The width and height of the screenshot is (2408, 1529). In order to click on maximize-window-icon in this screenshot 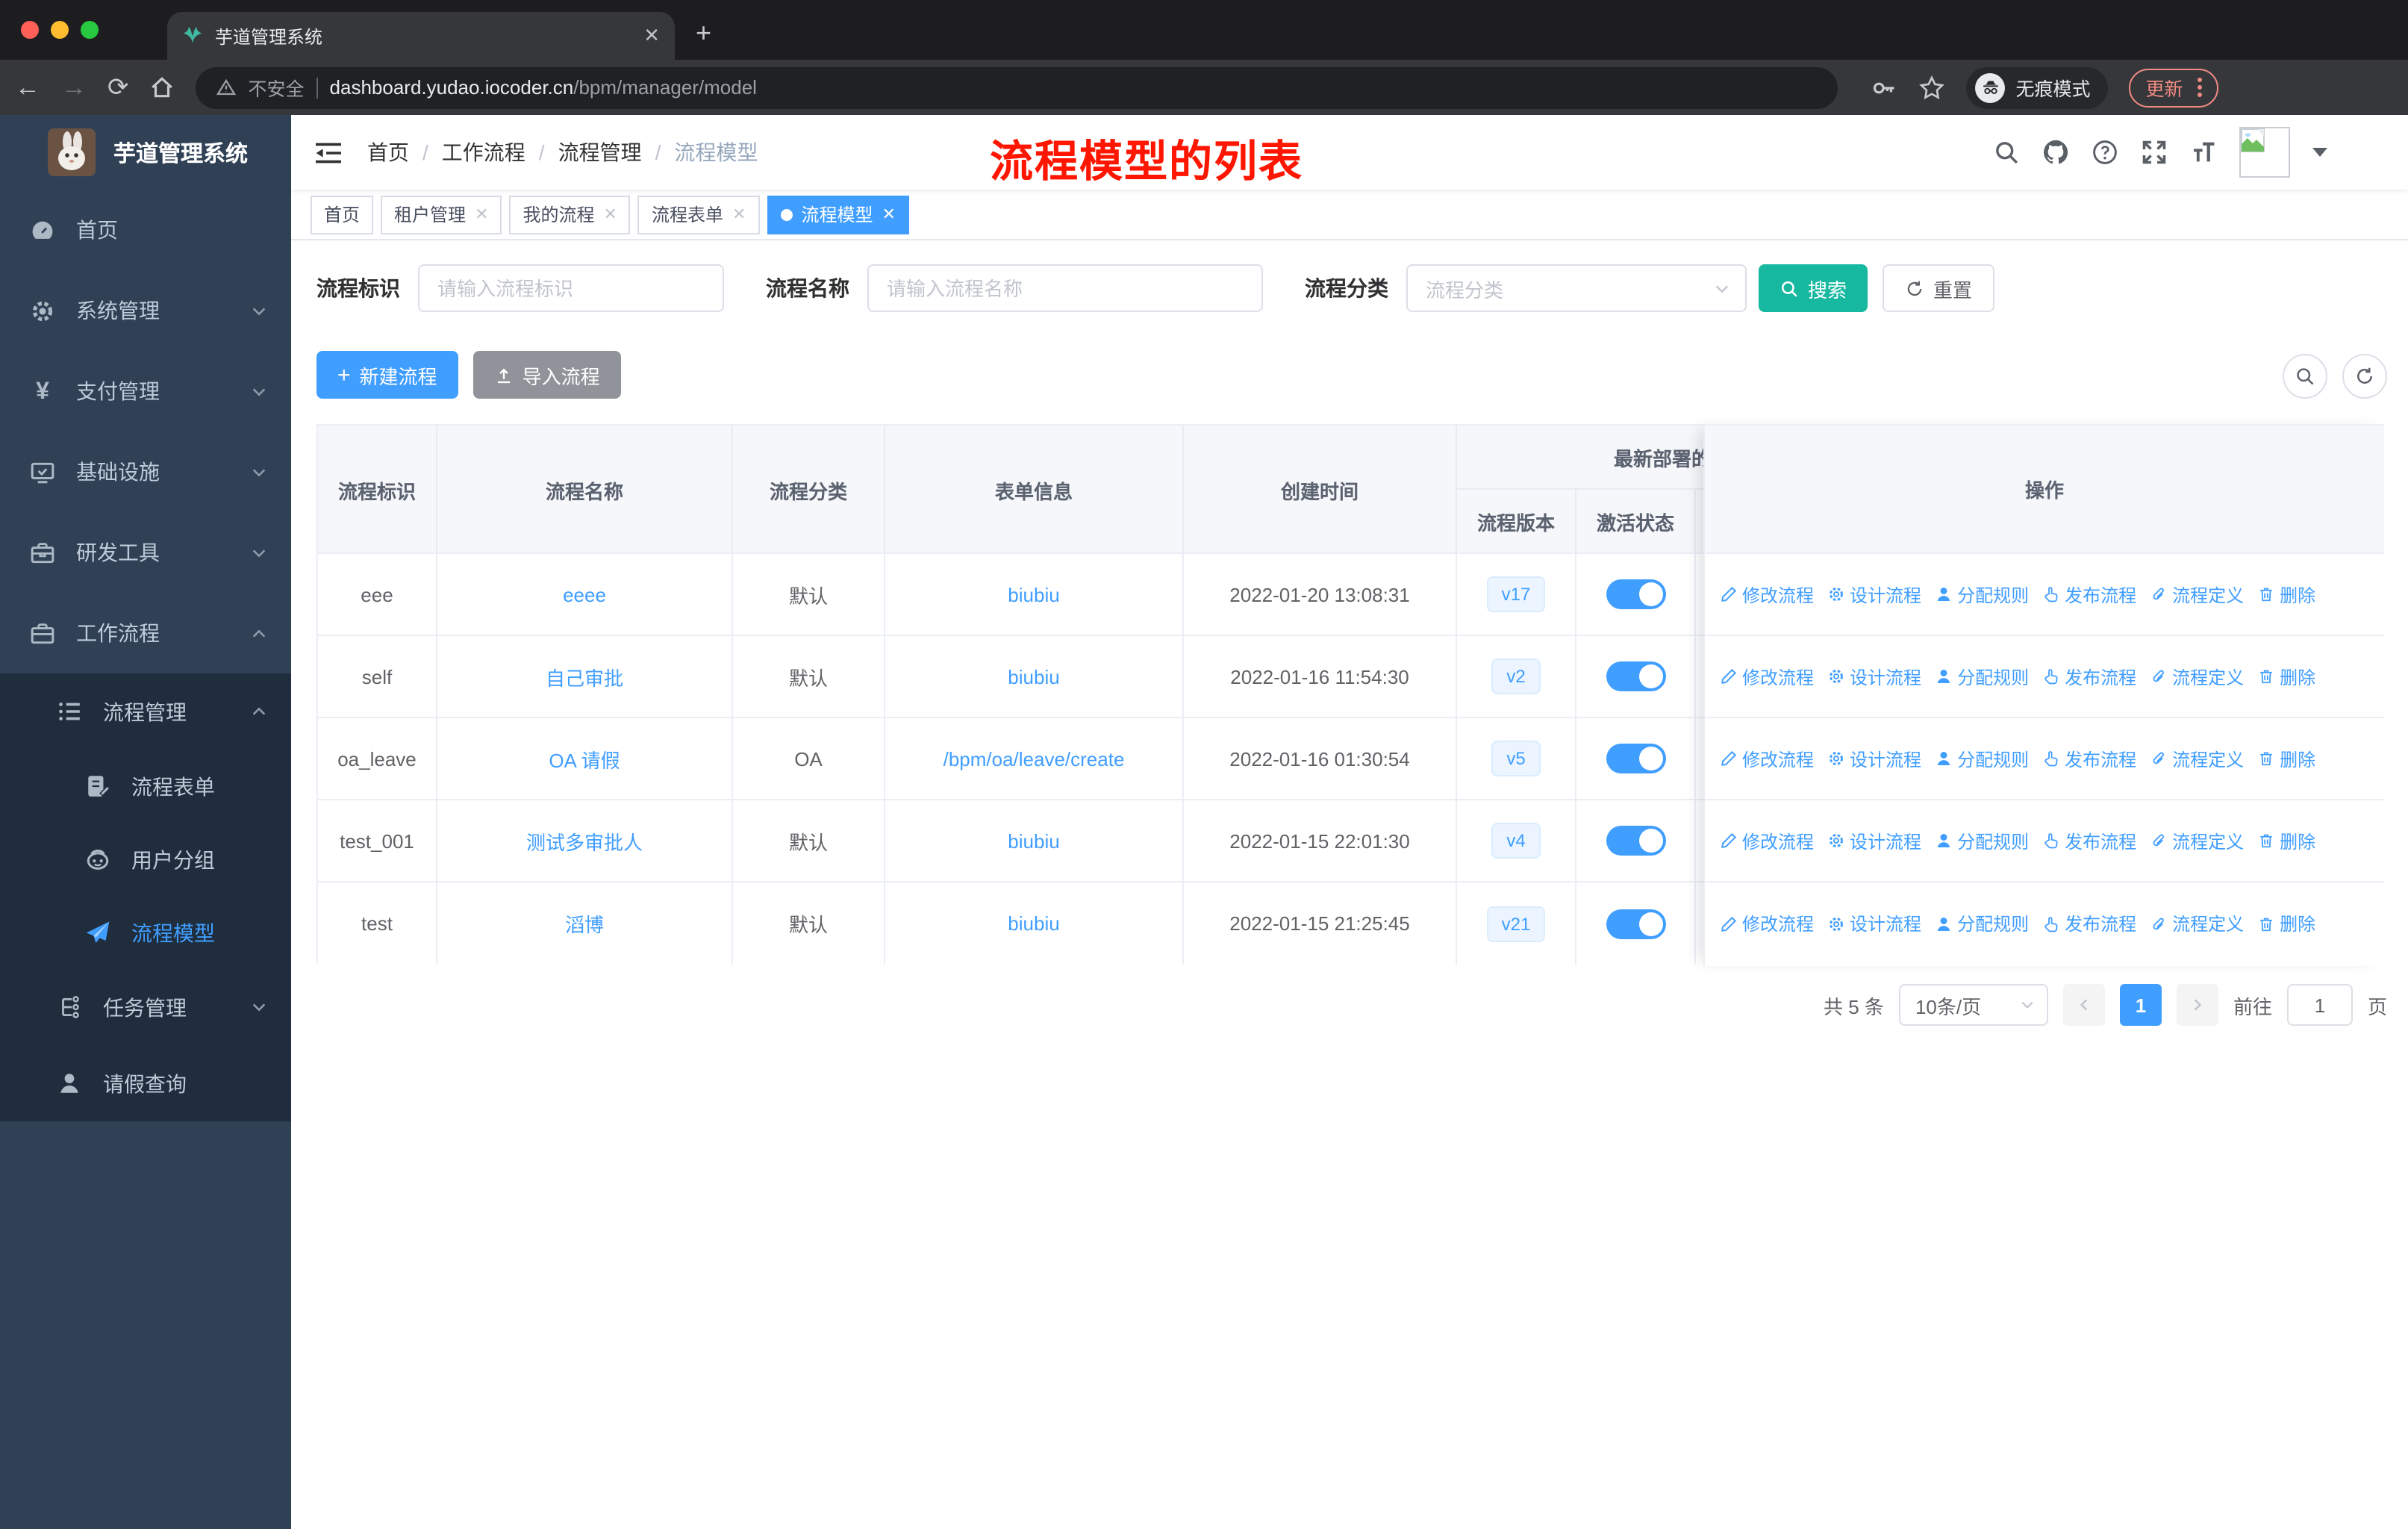, I will do `click(90, 30)`.